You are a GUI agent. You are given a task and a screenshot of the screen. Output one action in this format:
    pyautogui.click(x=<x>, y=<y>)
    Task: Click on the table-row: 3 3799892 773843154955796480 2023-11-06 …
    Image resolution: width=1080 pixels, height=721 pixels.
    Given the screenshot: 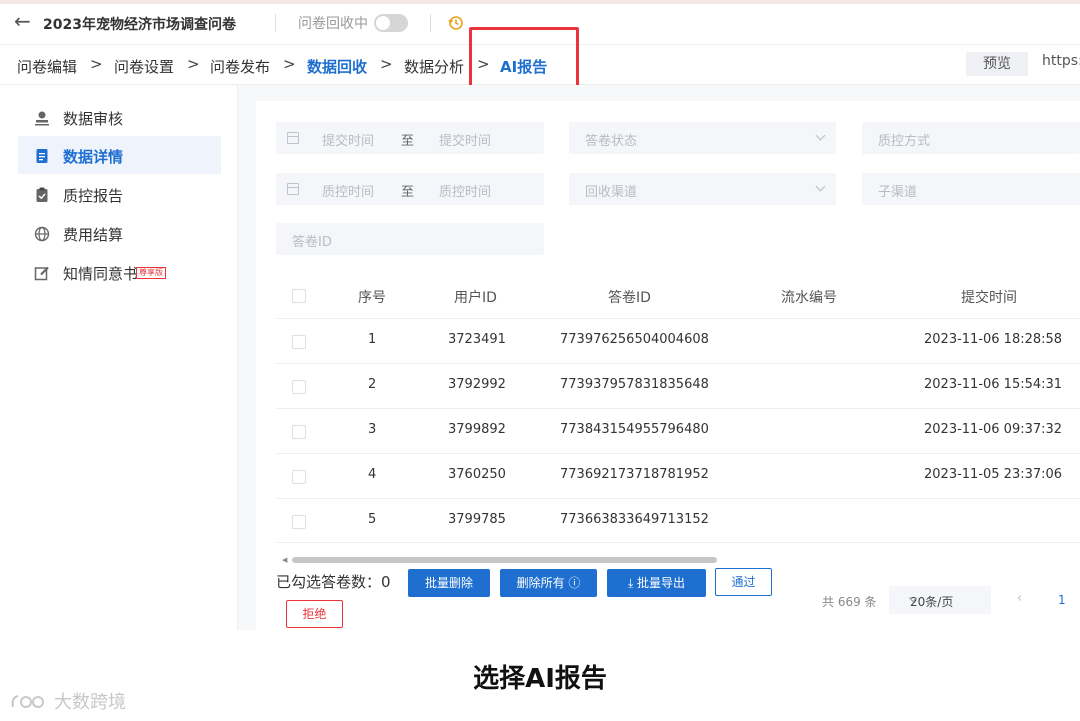 What is the action you would take?
    pyautogui.click(x=678, y=430)
    